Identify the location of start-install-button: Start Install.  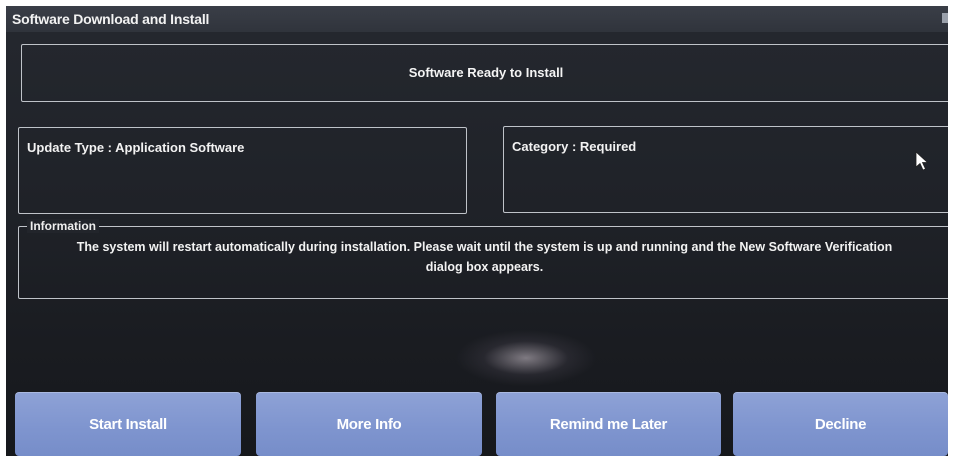
(128, 424).